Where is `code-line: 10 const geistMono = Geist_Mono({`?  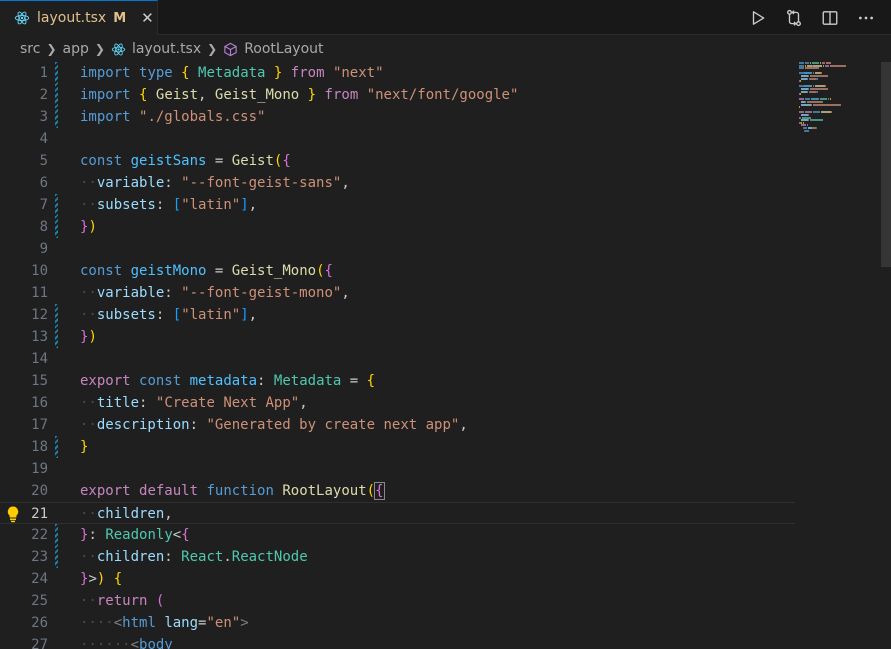
code-line: 10 const geistMono = Geist_Mono({ is located at coordinates (397, 271).